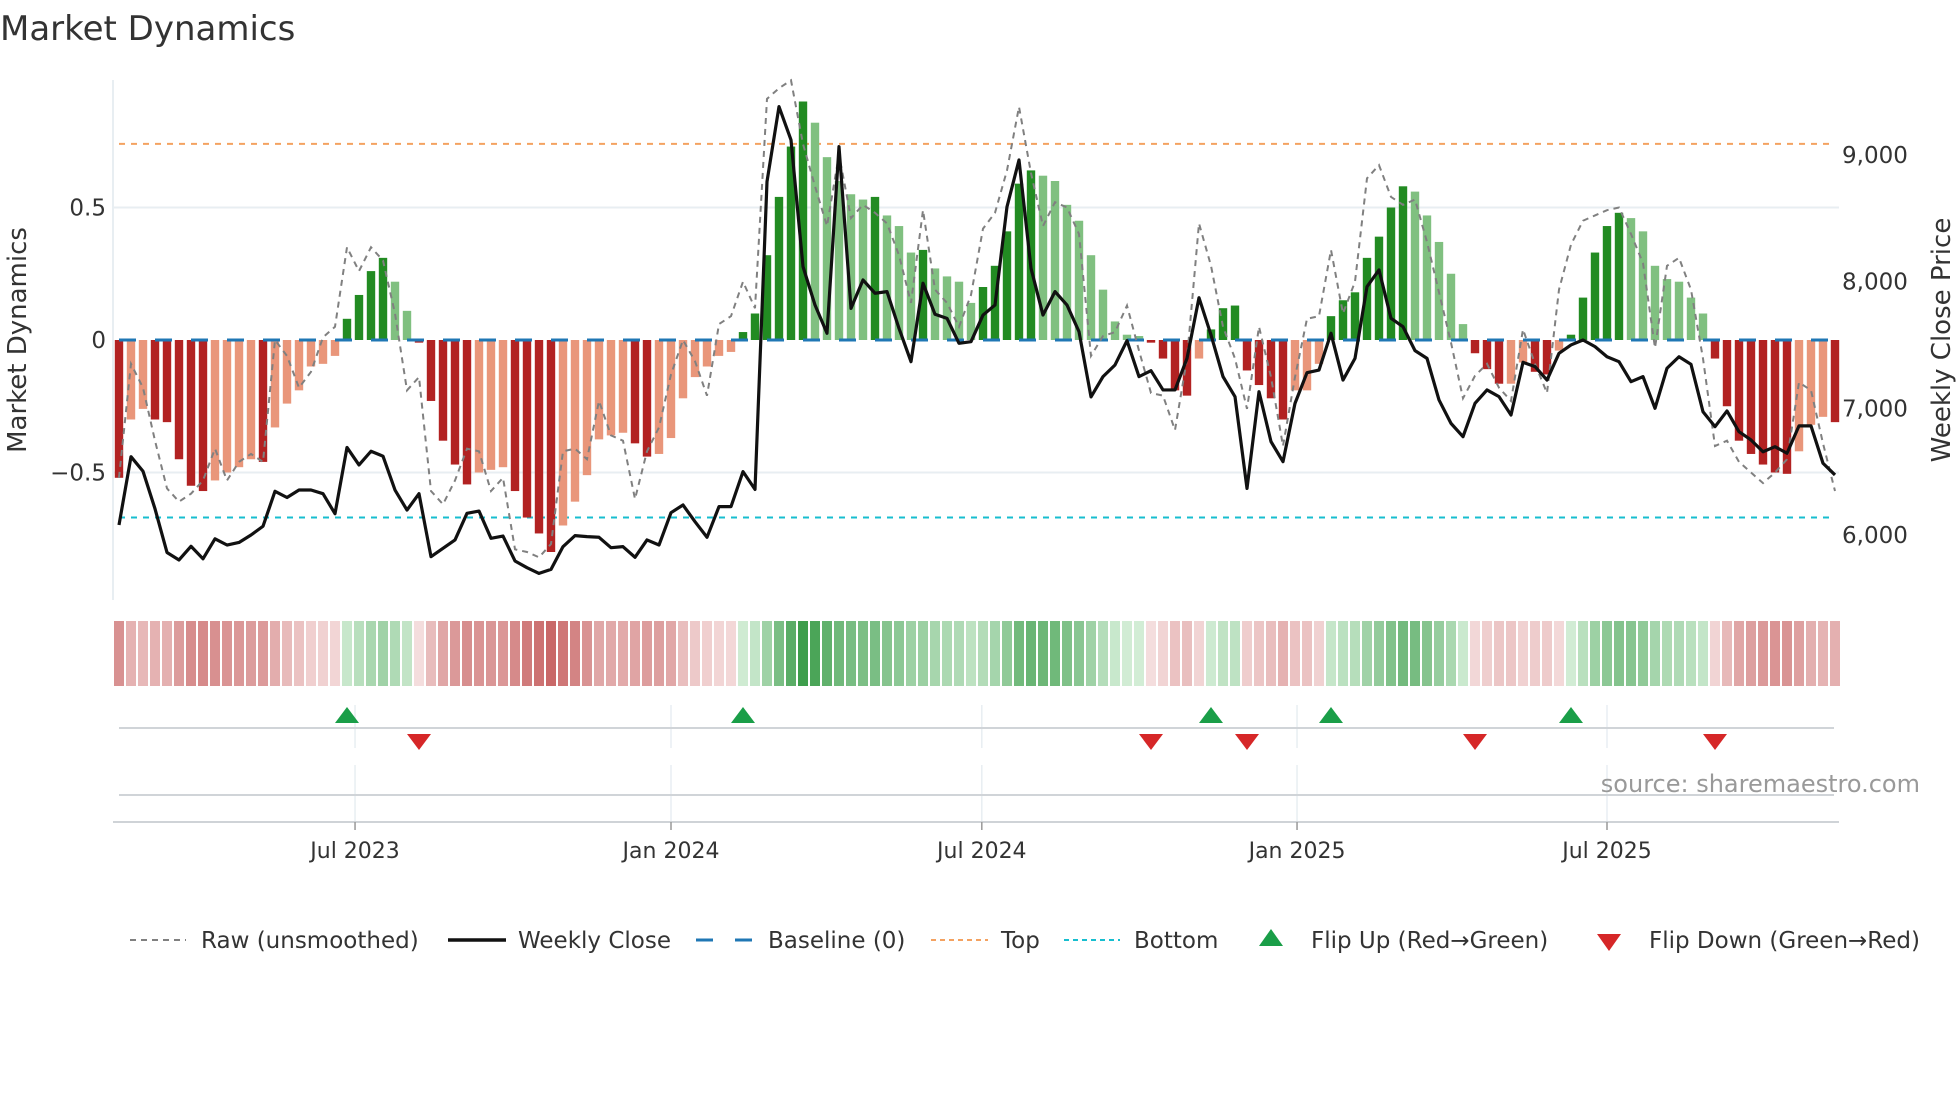  Describe the element at coordinates (985, 941) in the screenshot. I see `legend-item-top: Top` at that location.